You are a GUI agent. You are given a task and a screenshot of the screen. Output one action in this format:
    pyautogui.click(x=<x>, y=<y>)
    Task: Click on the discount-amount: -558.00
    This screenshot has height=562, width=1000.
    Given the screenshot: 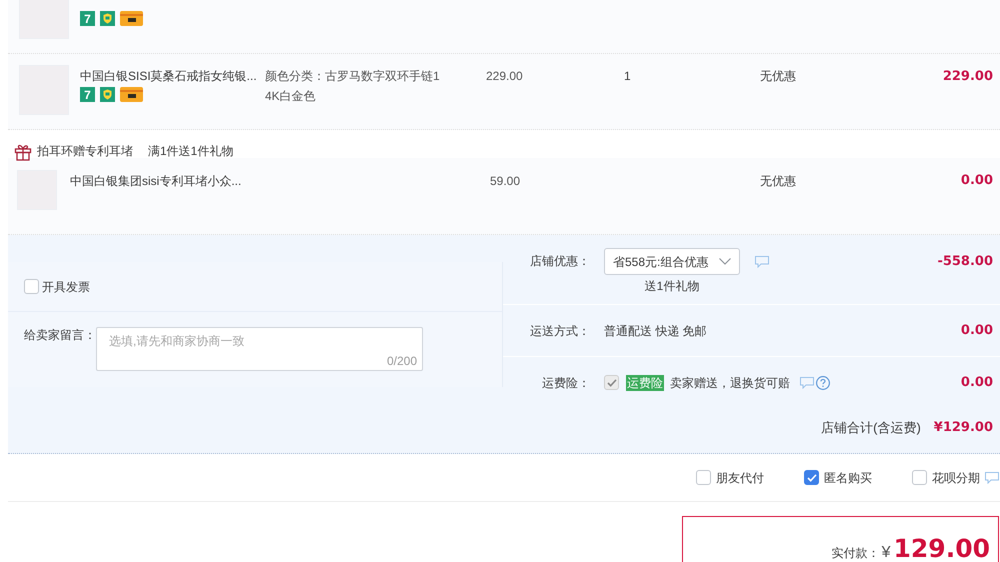 What is the action you would take?
    pyautogui.click(x=965, y=261)
    